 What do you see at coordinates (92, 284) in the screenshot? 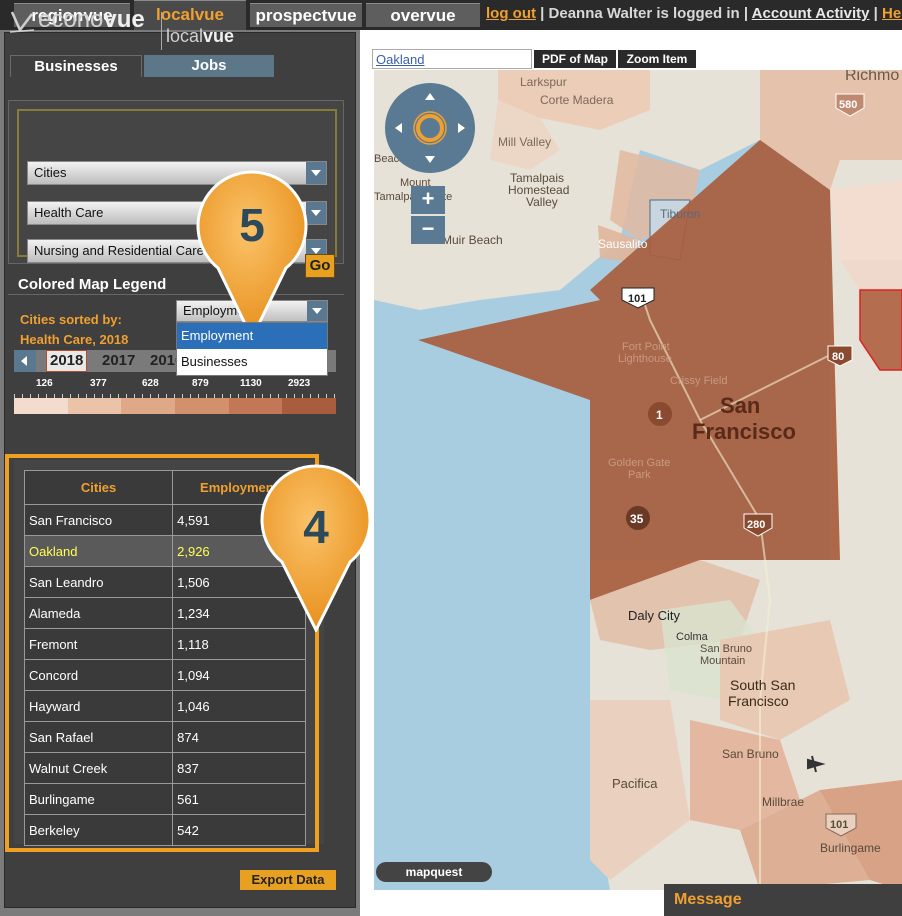
I see `legend-title: Colored Map Legend` at bounding box center [92, 284].